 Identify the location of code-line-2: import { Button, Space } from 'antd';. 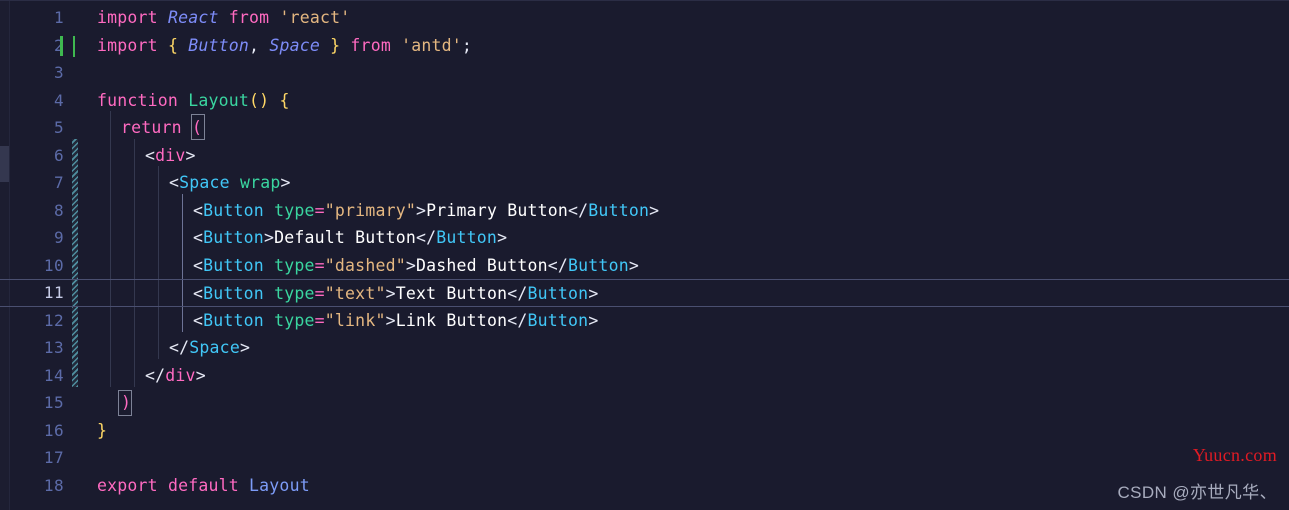
(644, 46).